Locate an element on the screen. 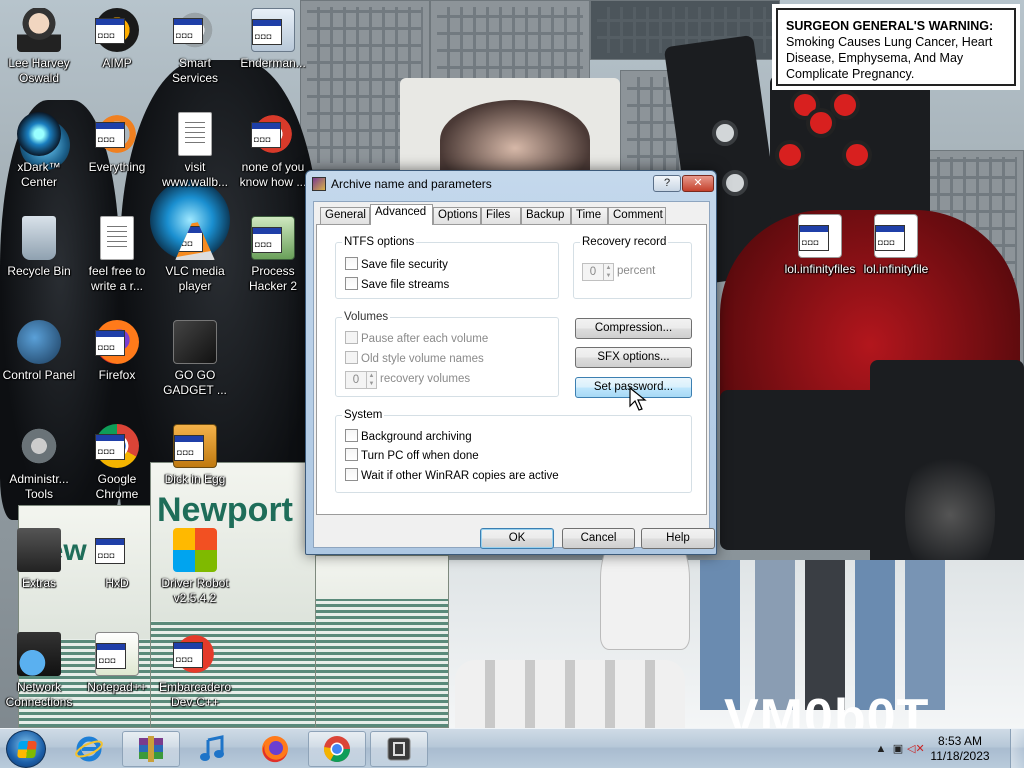  desktop-icon-smart-services: Smart Services is located at coordinates (195, 58).